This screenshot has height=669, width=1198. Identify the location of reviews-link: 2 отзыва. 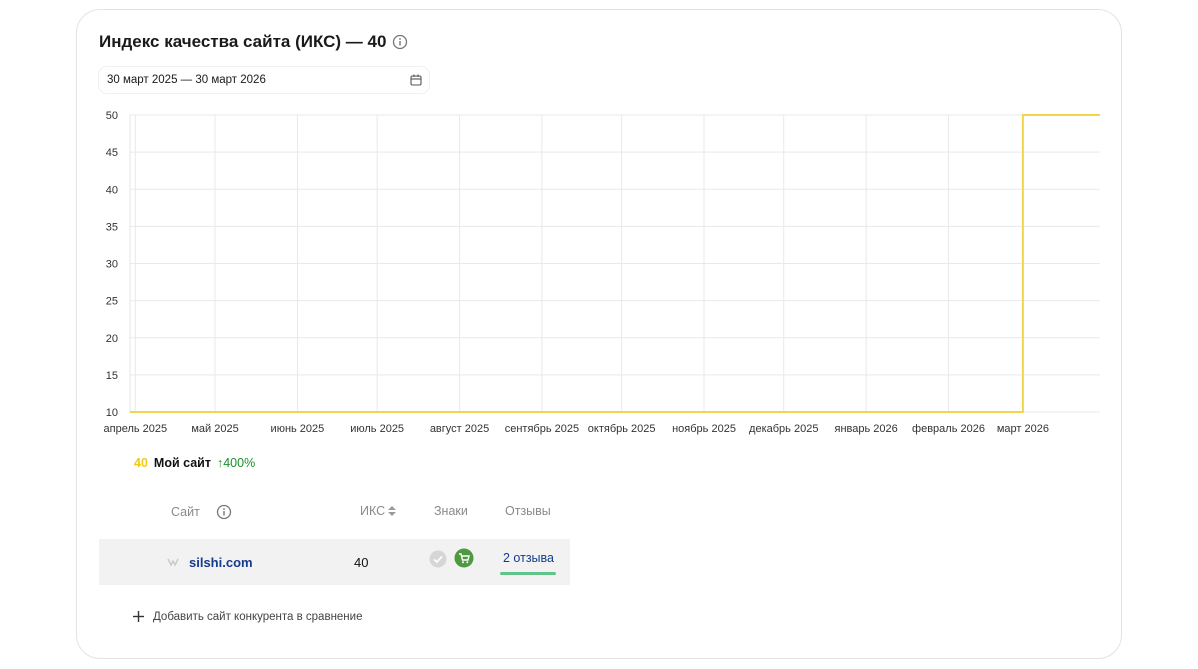
(528, 558).